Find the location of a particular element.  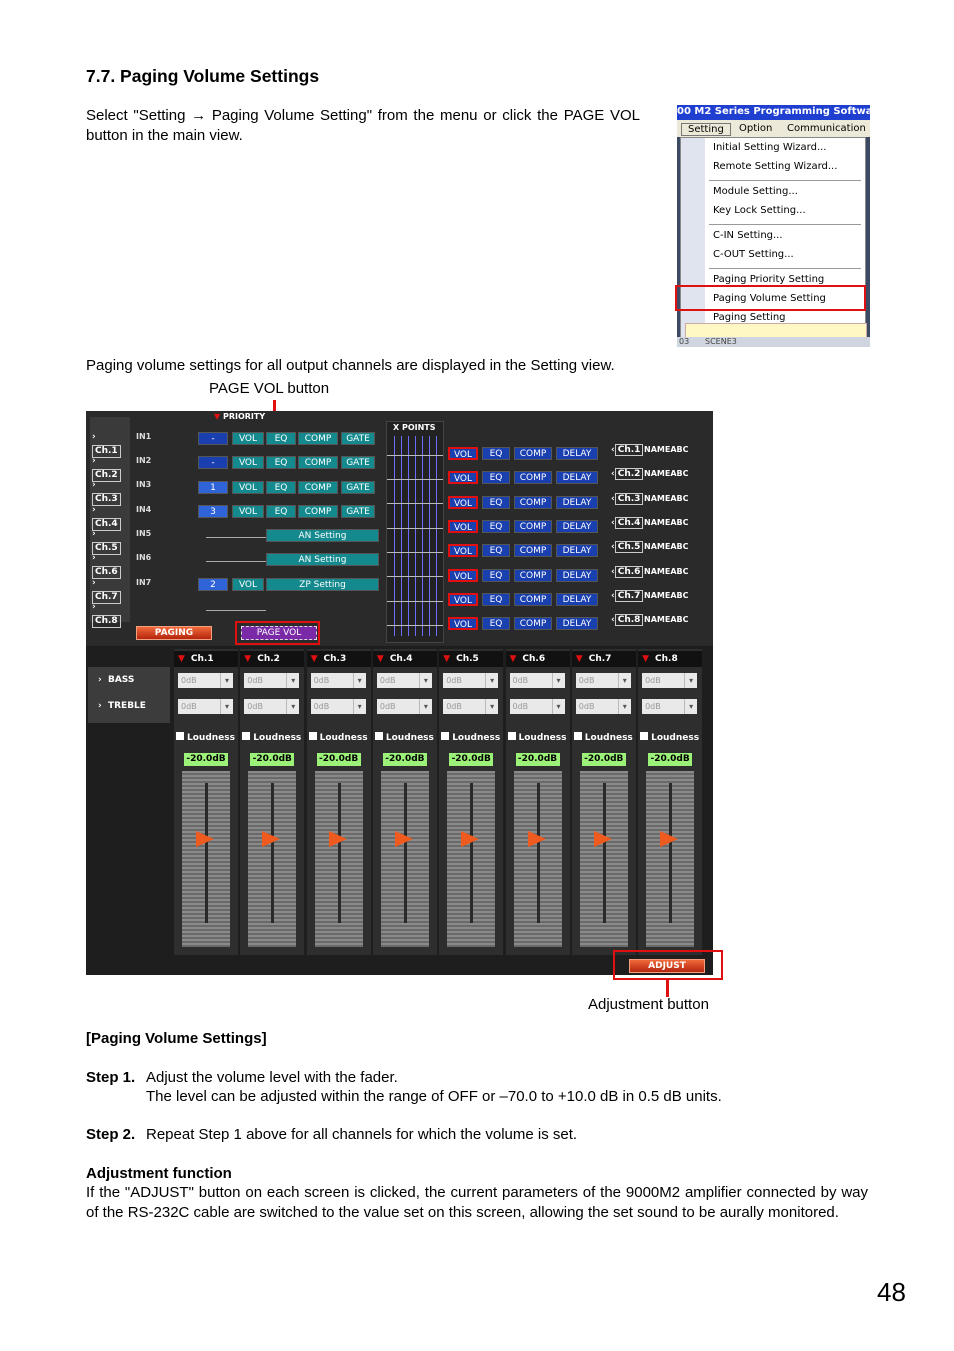

input-ch-2: ›Ch.2 is located at coordinates (108, 468).